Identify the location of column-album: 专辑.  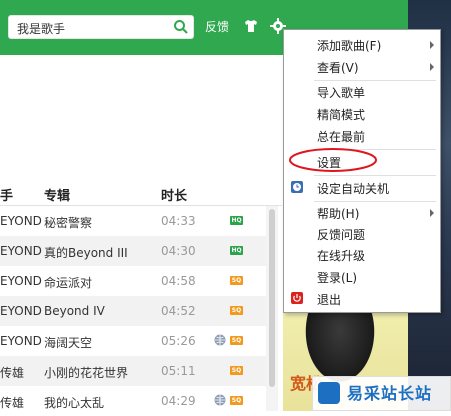
(57, 194).